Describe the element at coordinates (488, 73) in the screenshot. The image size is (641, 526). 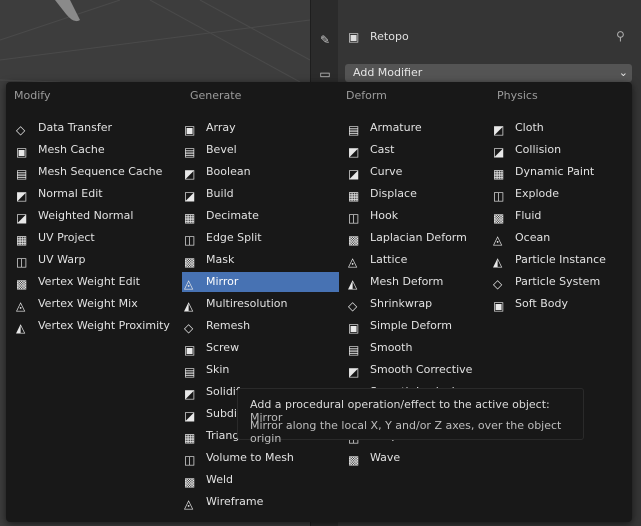
I see `add-modifier-button: Add Modifier ⌄` at that location.